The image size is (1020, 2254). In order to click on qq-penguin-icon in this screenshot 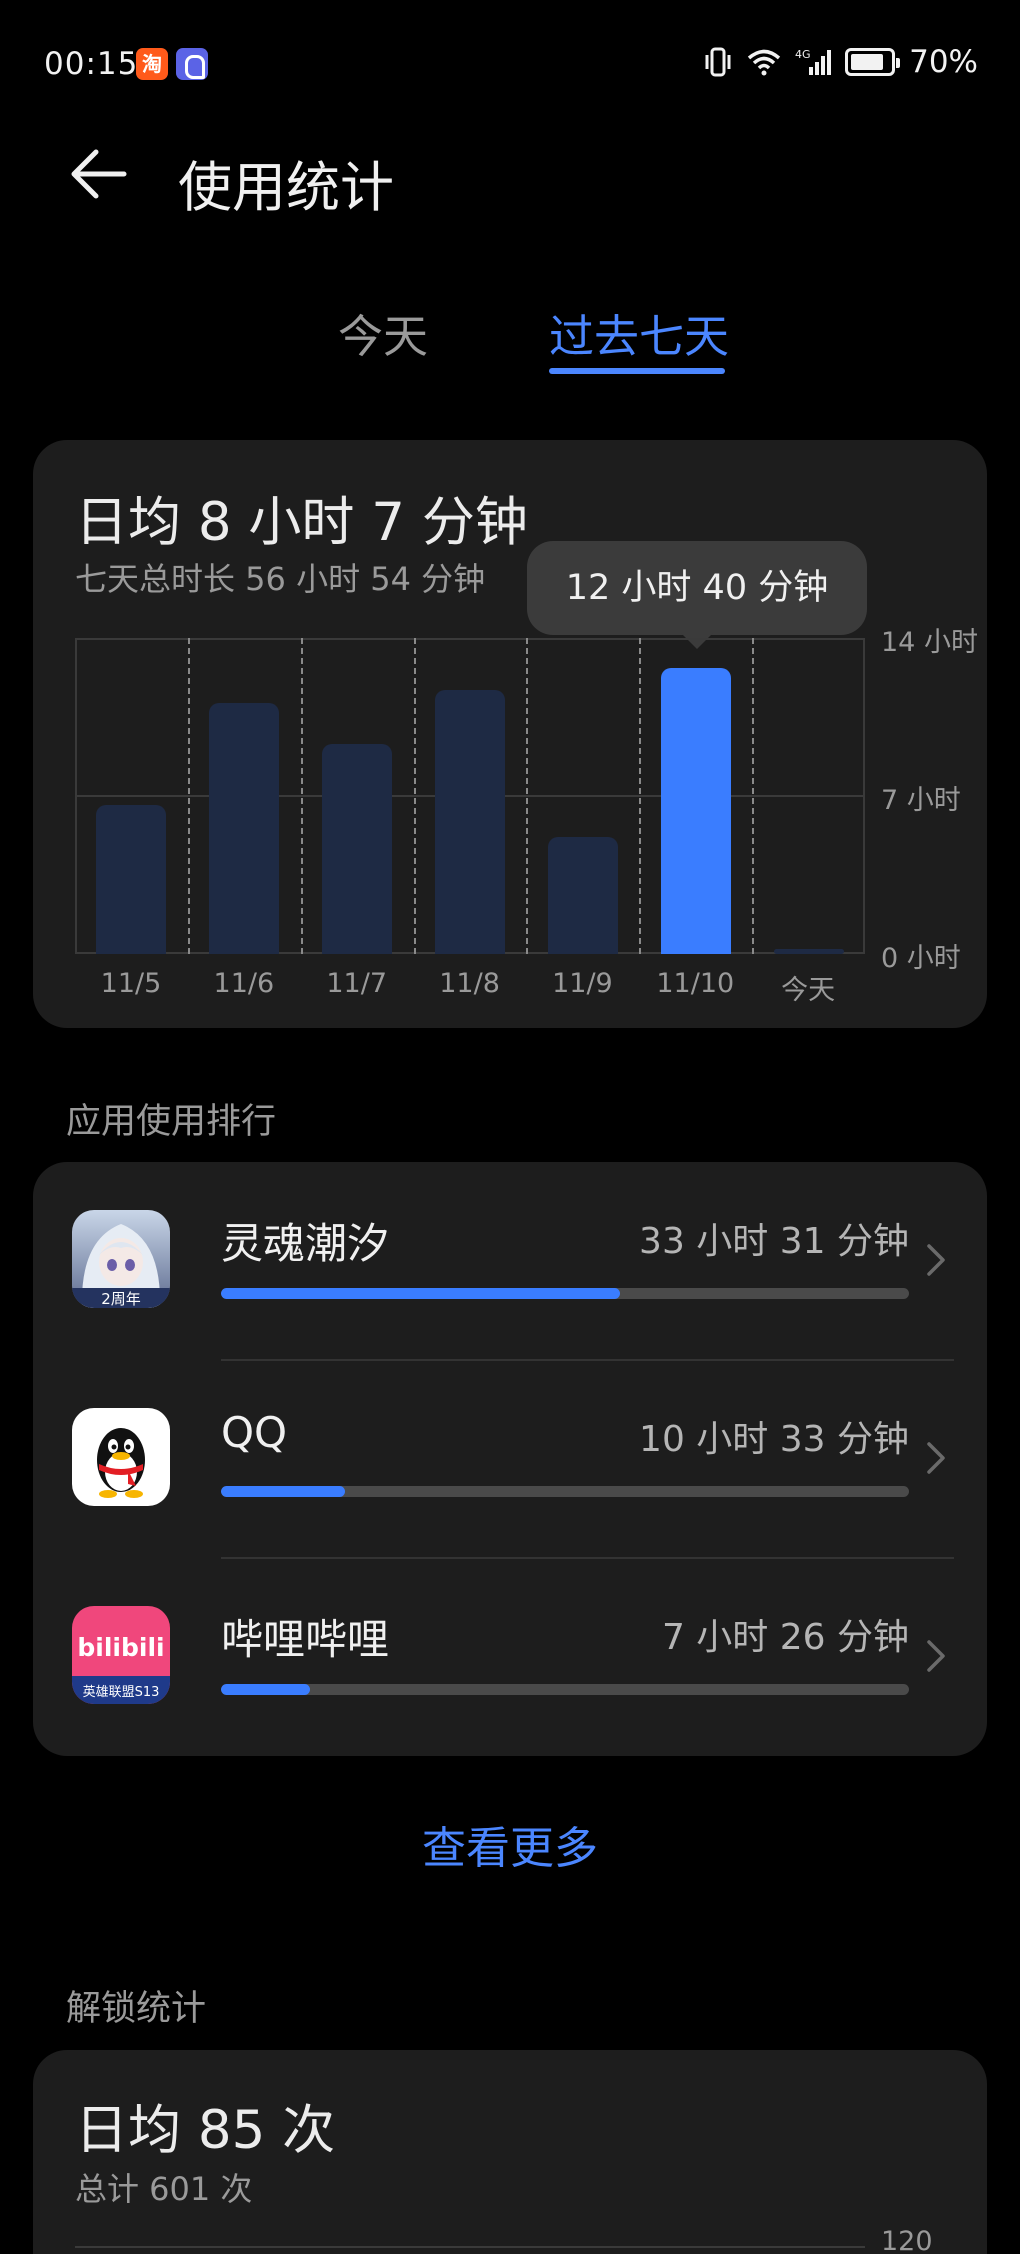, I will do `click(121, 1457)`.